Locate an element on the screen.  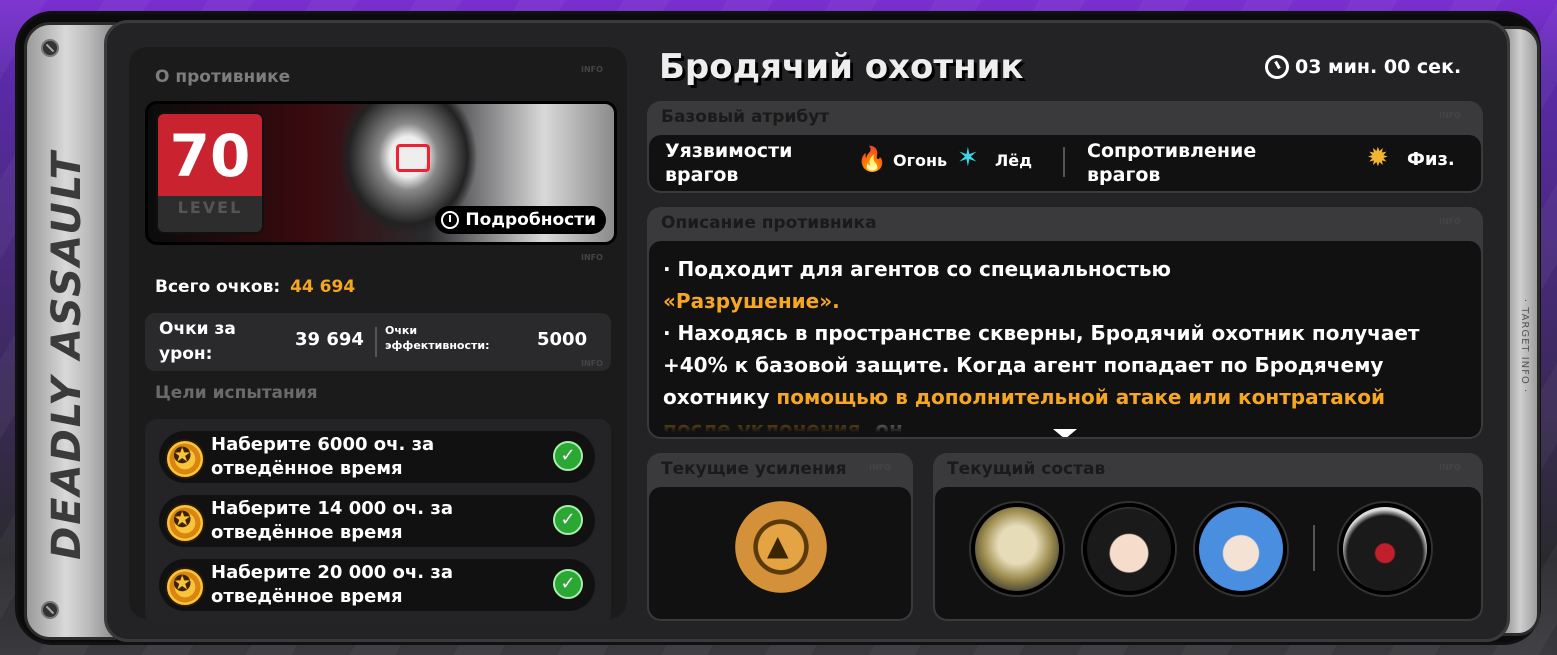
fire-icon: 🔥 is located at coordinates (872, 159).